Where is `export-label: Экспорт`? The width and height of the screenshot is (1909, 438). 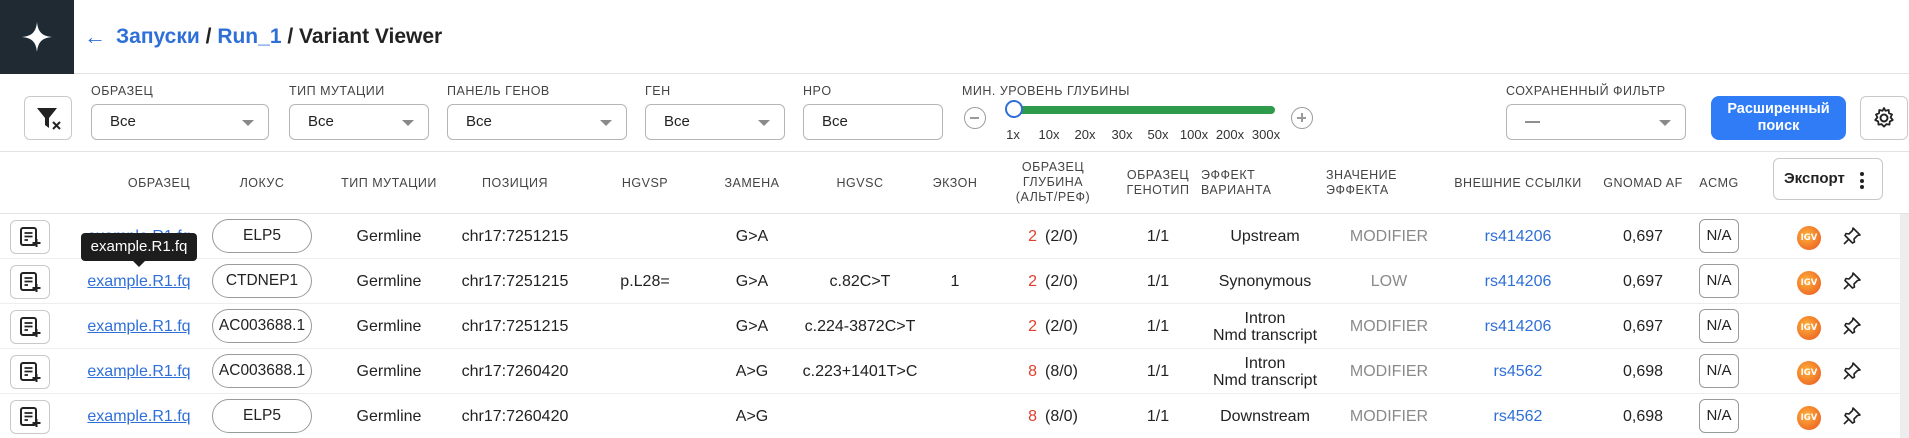
export-label: Экспорт is located at coordinates (1814, 178).